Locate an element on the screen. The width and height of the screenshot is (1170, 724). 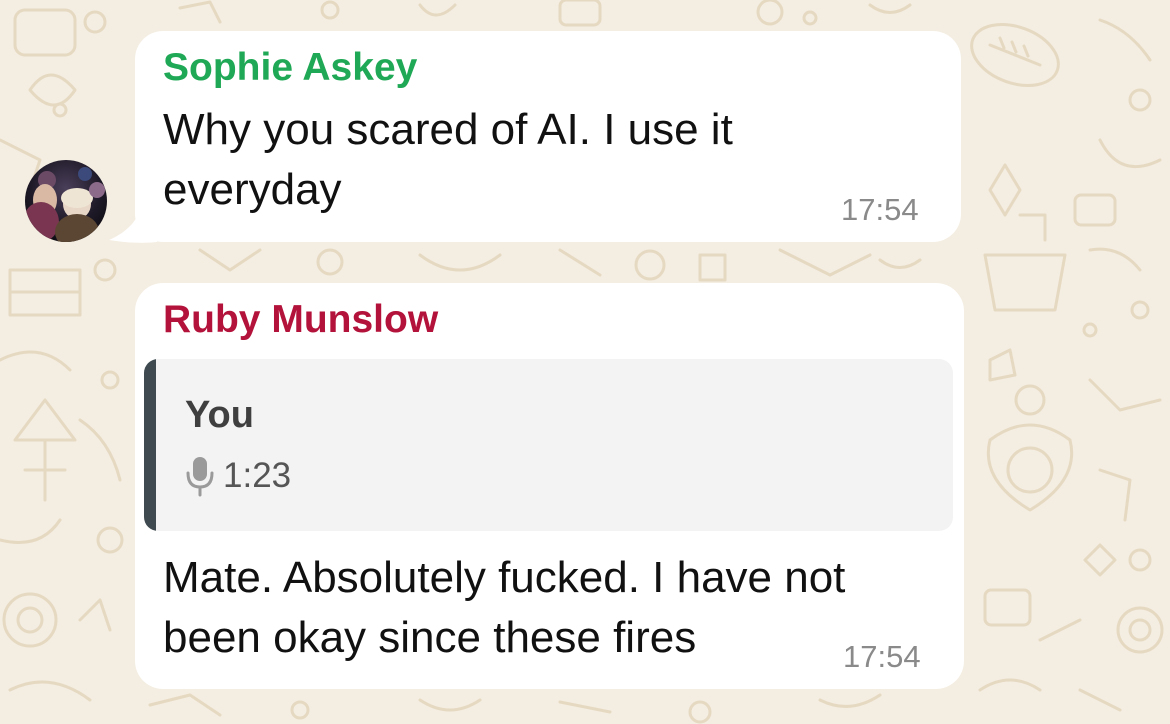
microphone-icon is located at coordinates (200, 477).